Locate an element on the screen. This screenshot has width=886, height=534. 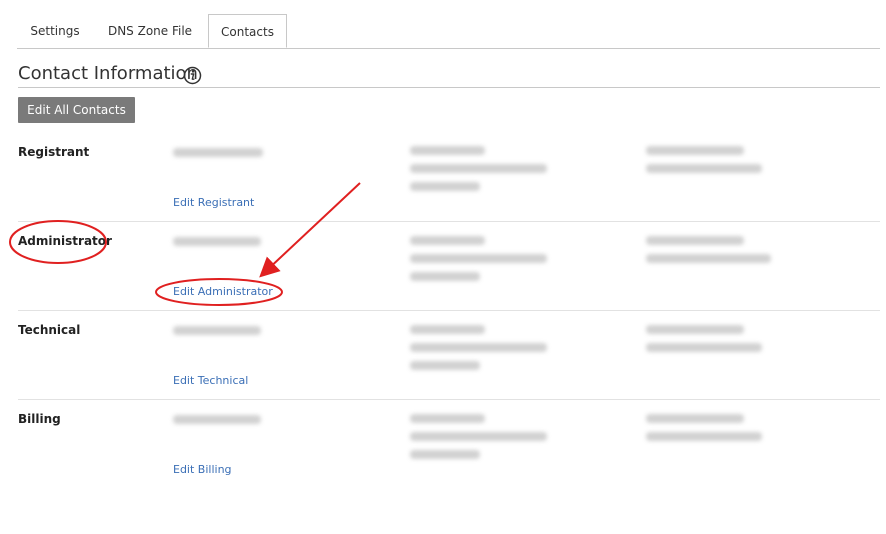
tab-dns-zone-file: DNS Zone File is located at coordinates (150, 31).